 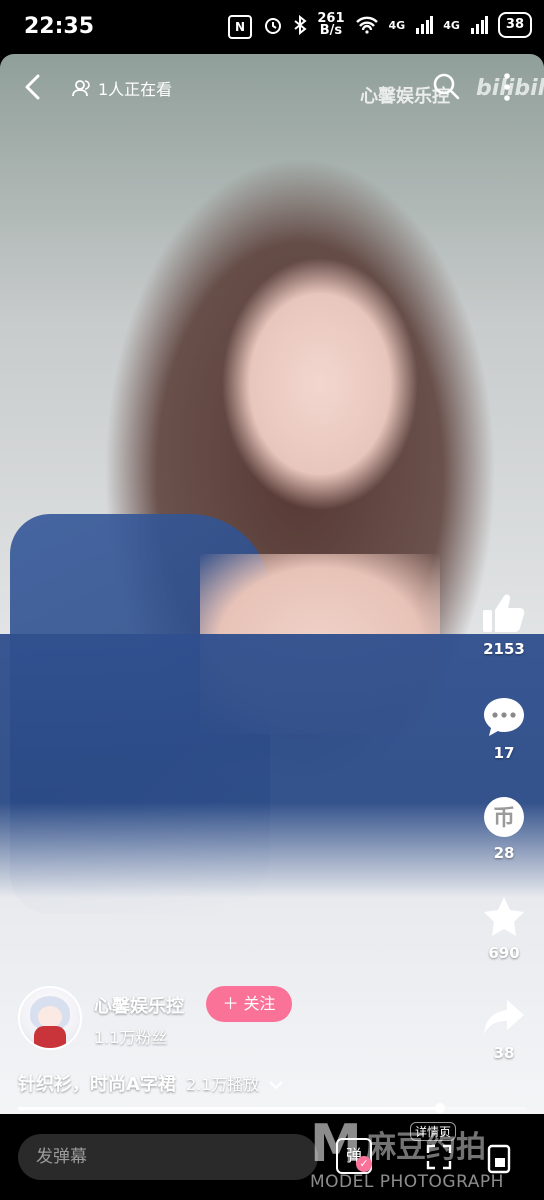 I want to click on svg-text: 币, so click(x=504, y=818).